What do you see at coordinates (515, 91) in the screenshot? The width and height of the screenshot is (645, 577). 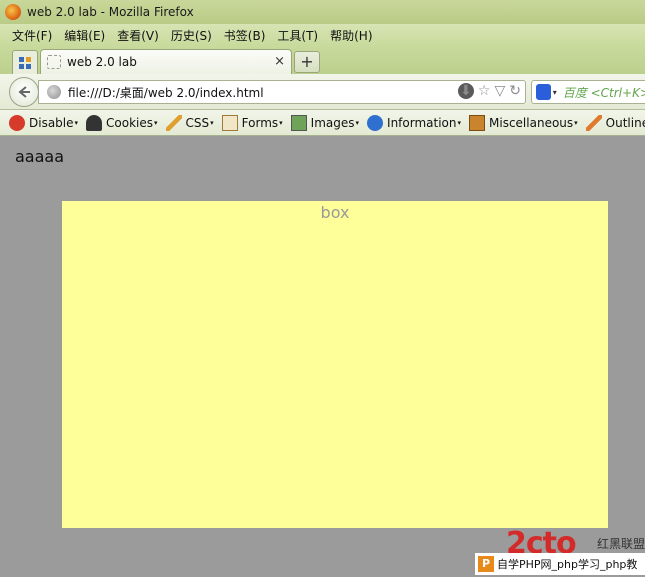 I see `reload-icon: ↻` at bounding box center [515, 91].